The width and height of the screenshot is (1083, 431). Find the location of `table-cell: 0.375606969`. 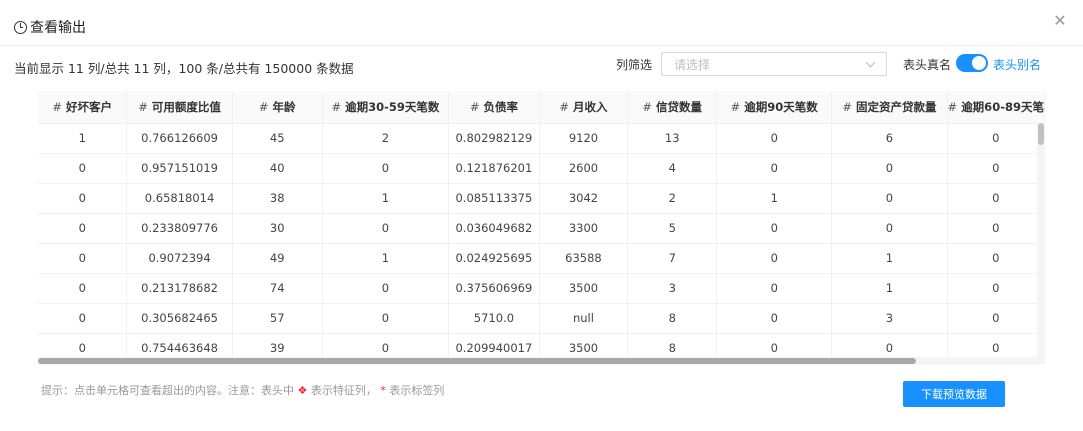

table-cell: 0.375606969 is located at coordinates (494, 288).